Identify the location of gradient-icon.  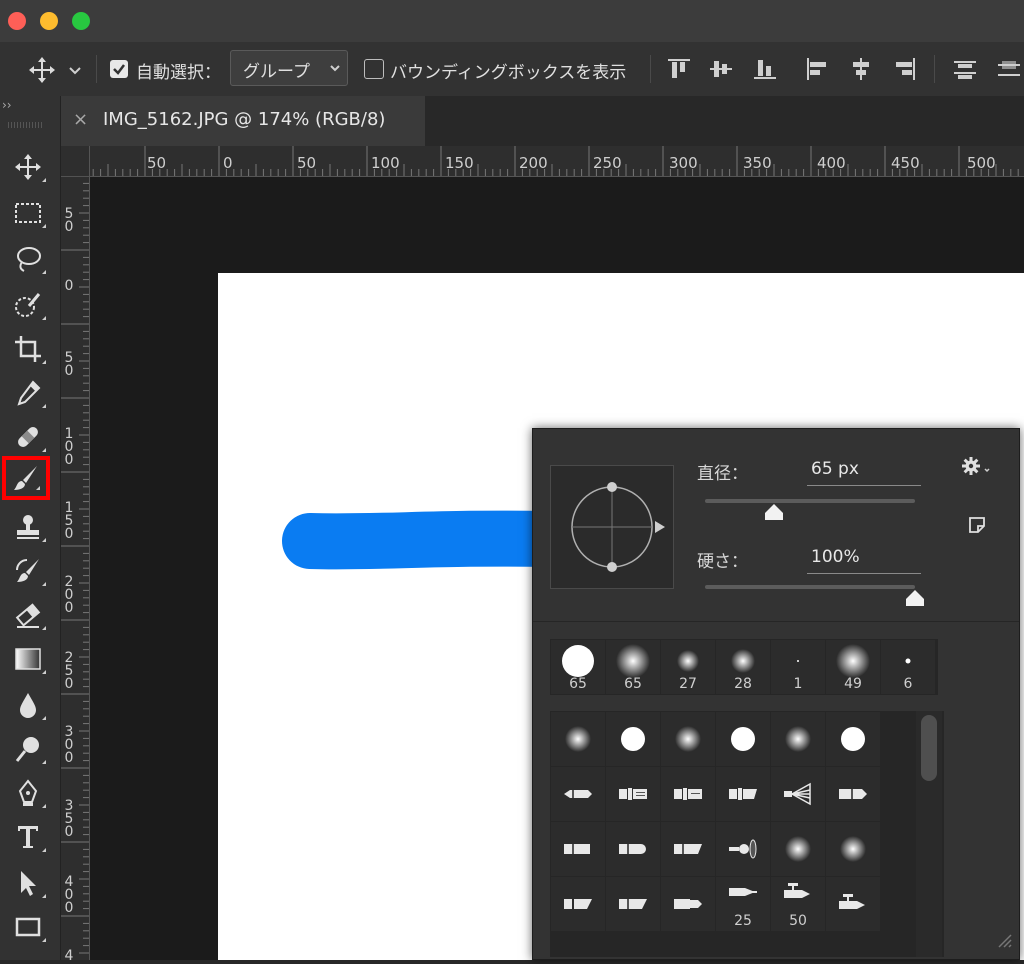
(28, 659).